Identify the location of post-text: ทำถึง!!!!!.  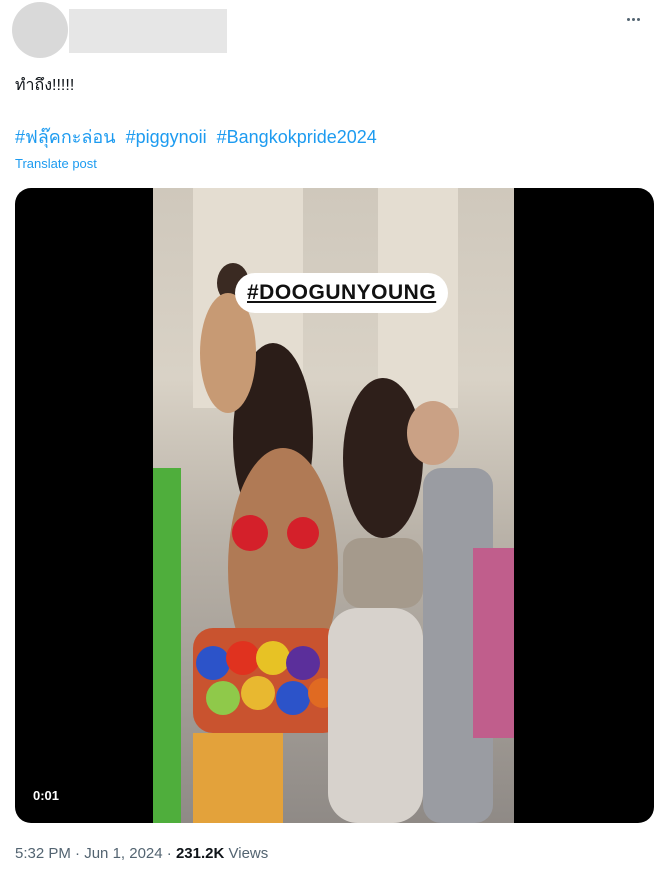
(45, 85).